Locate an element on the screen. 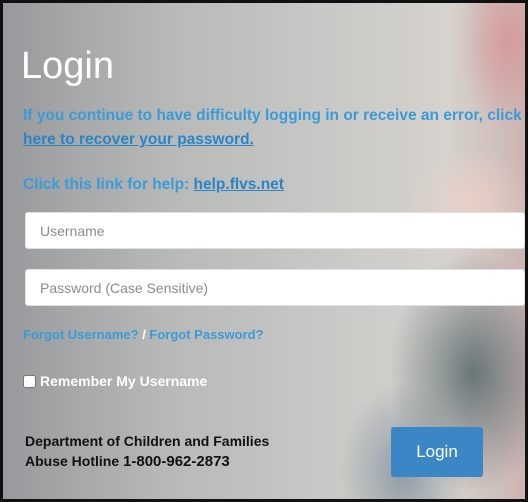  help-line: Click this link for help: help.flvs.net is located at coordinates (153, 185).